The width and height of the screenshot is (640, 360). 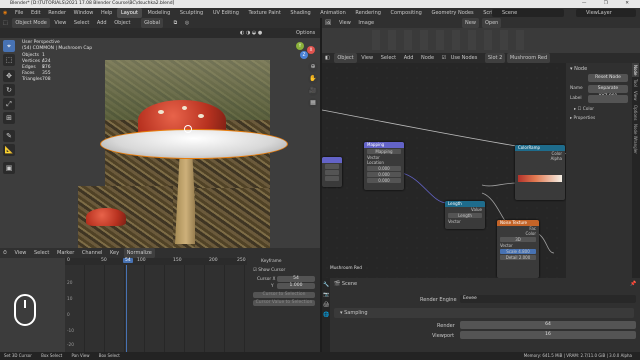 I want to click on render-engine-select: Eevee, so click(x=548, y=299).